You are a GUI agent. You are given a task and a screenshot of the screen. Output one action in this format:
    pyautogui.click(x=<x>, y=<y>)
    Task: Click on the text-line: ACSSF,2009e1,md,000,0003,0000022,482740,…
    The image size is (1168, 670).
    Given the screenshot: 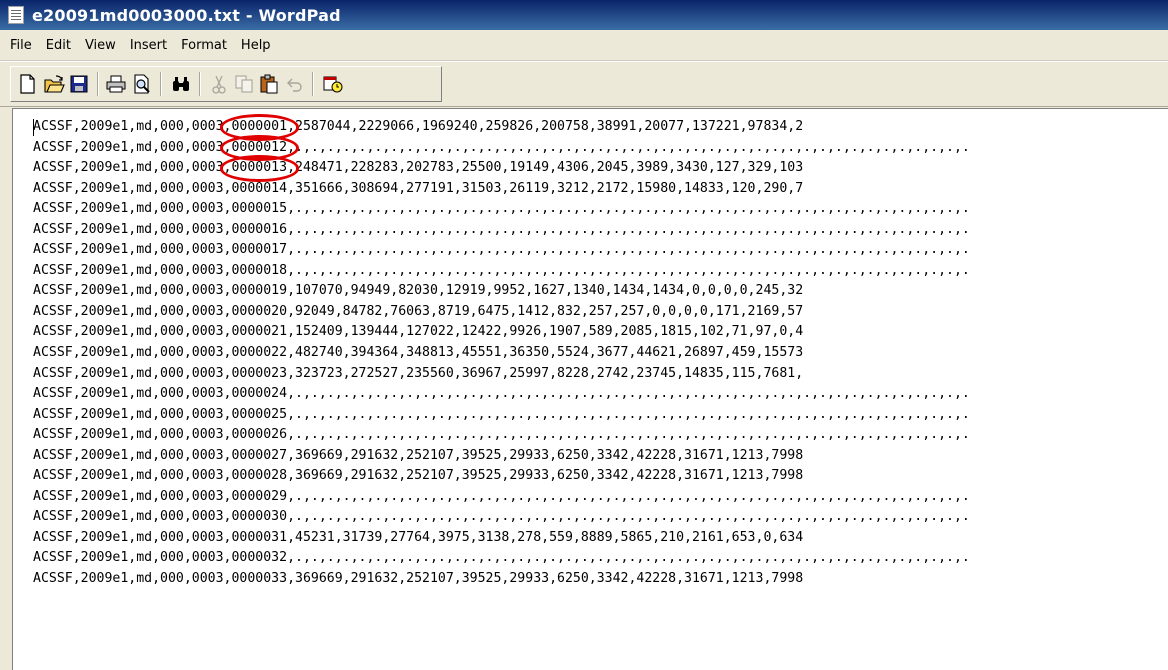 What is the action you would take?
    pyautogui.click(x=418, y=353)
    